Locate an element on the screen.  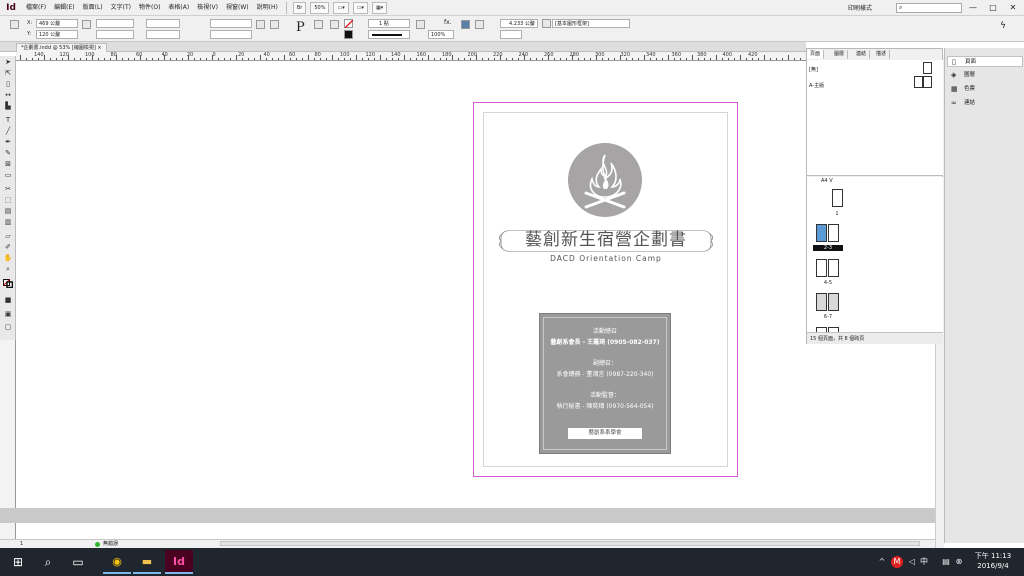
select-container-icon is located at coordinates (318, 24).